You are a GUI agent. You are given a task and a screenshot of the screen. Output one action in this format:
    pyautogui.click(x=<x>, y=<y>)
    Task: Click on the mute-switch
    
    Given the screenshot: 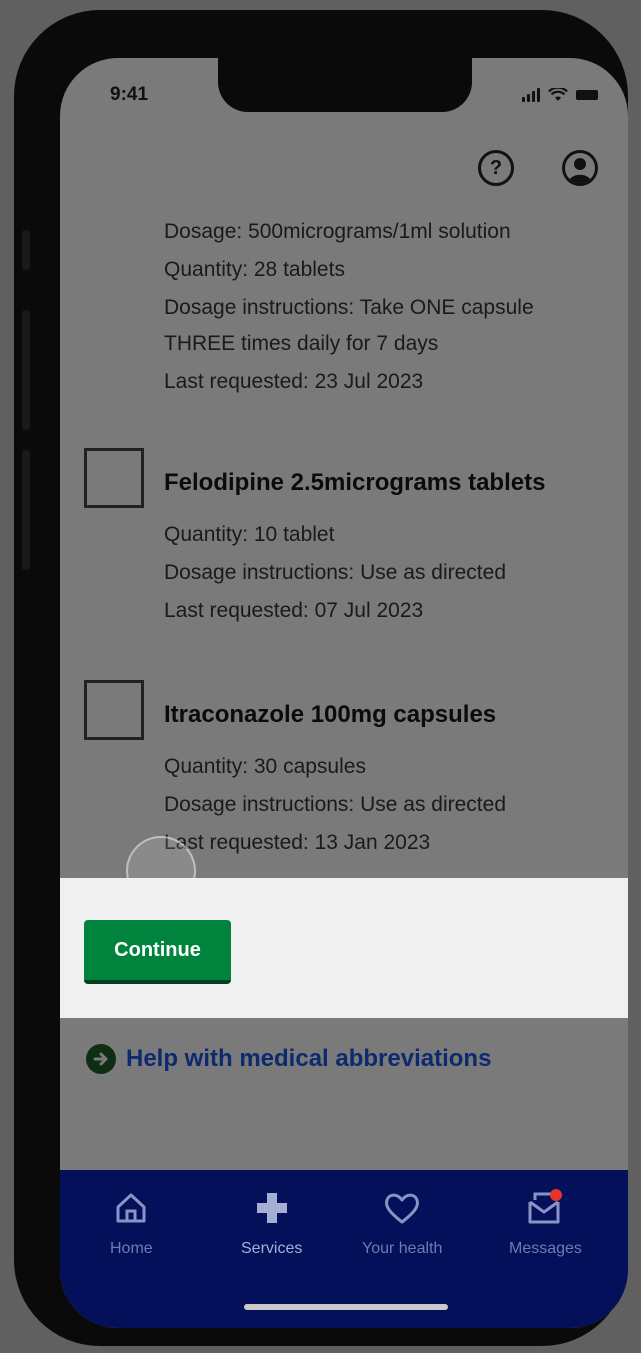 What is the action you would take?
    pyautogui.click(x=26, y=250)
    